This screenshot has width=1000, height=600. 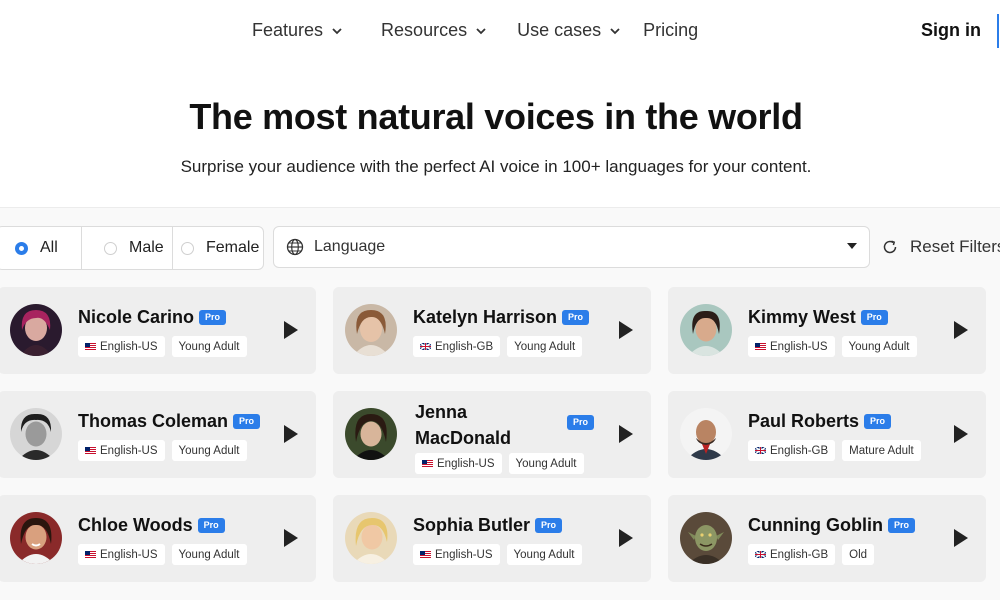 What do you see at coordinates (297, 30) in the screenshot?
I see `nav-features: Features` at bounding box center [297, 30].